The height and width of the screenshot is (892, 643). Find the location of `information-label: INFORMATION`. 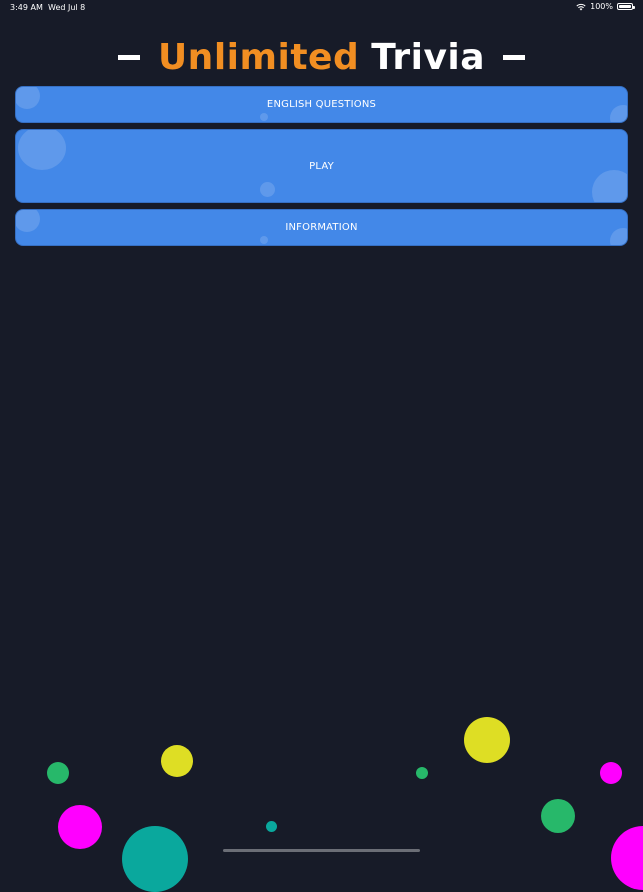

information-label: INFORMATION is located at coordinates (321, 227).